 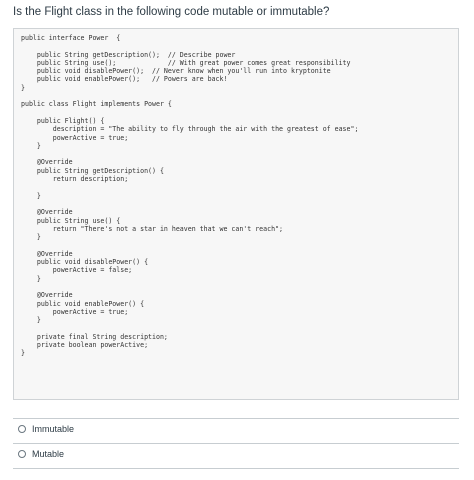 I want to click on option-label-immutable: Immutable, so click(x=53, y=429).